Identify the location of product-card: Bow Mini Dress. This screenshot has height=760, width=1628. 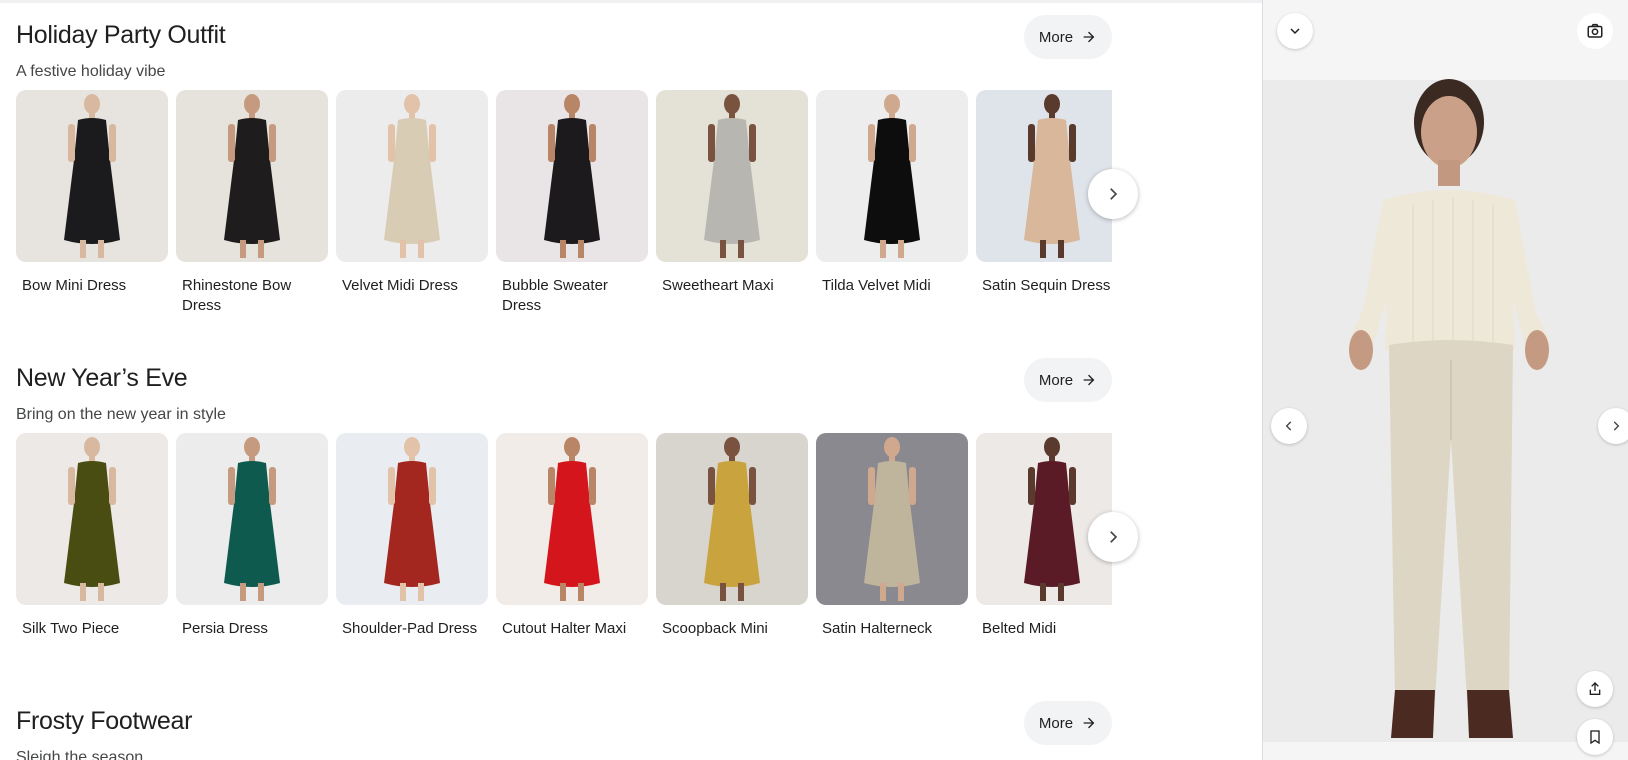
(92, 193).